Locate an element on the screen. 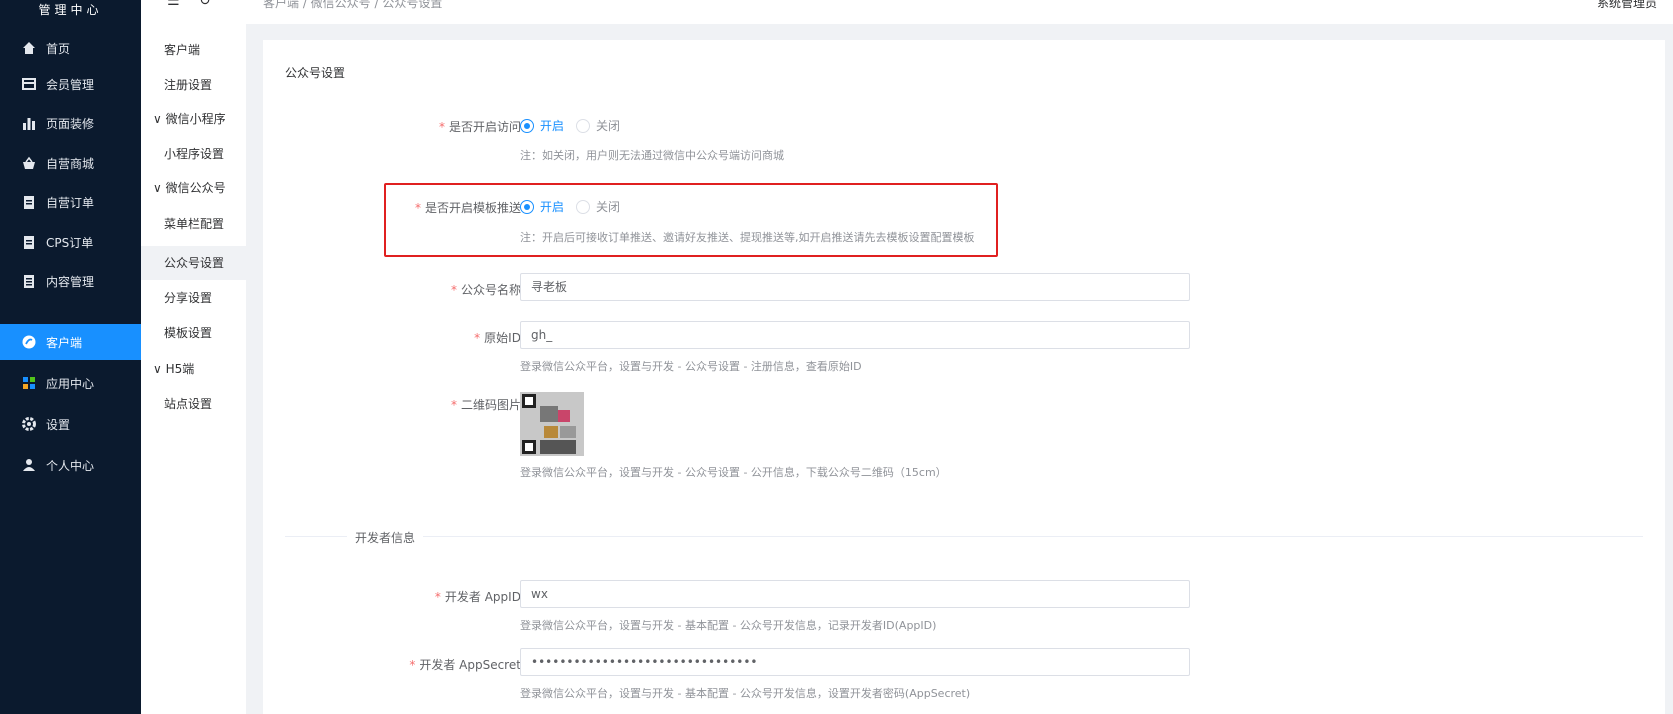 The height and width of the screenshot is (714, 1673). home-icon is located at coordinates (29, 48).